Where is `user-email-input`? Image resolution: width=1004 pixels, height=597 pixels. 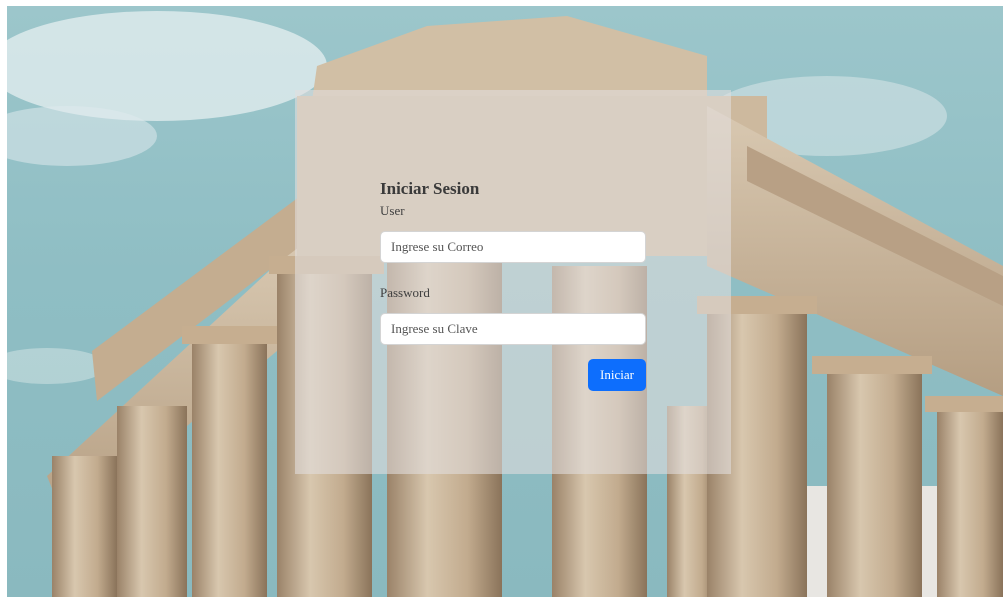 user-email-input is located at coordinates (513, 247).